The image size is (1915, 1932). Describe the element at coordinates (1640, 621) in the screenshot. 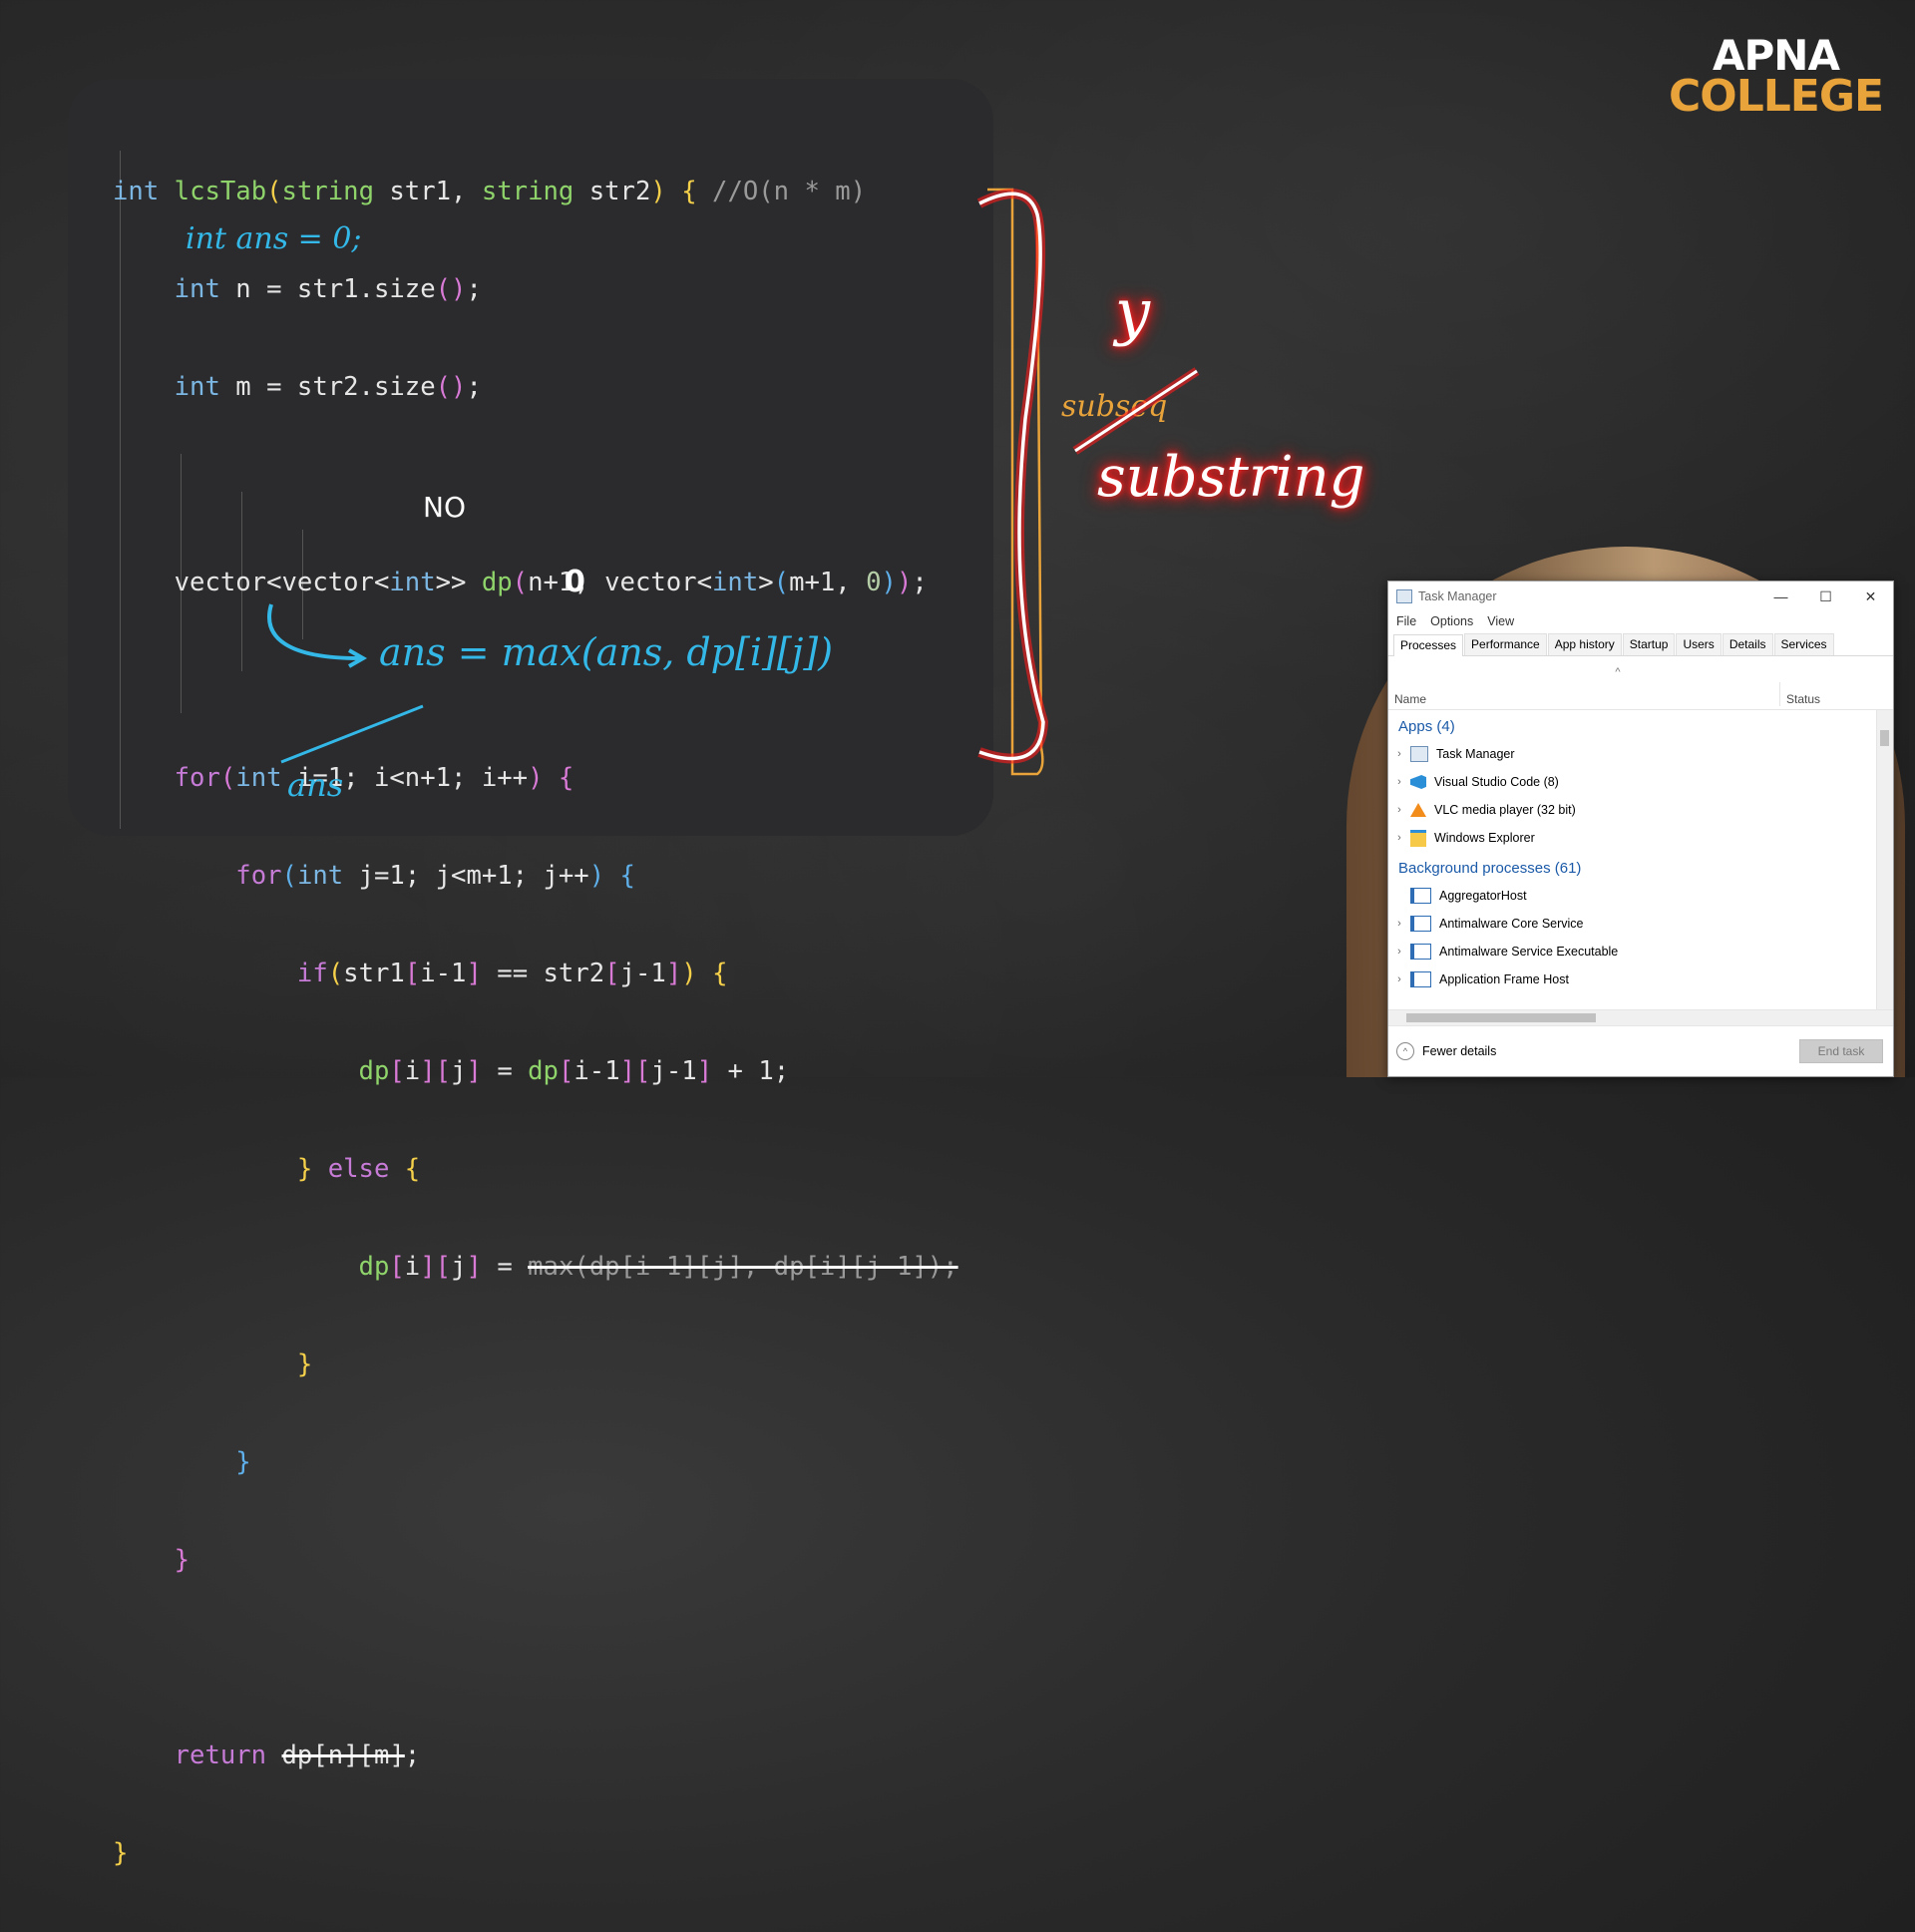

I see `menu-bar: File Options View` at that location.